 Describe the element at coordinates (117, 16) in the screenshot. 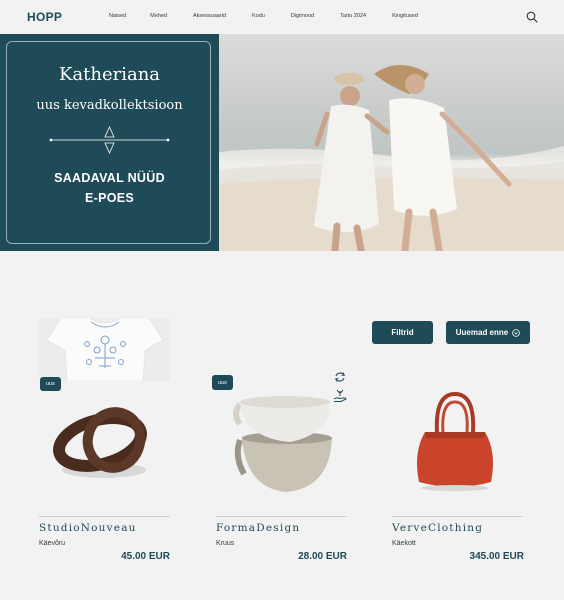

I see `nav-item-naised: Naised` at that location.